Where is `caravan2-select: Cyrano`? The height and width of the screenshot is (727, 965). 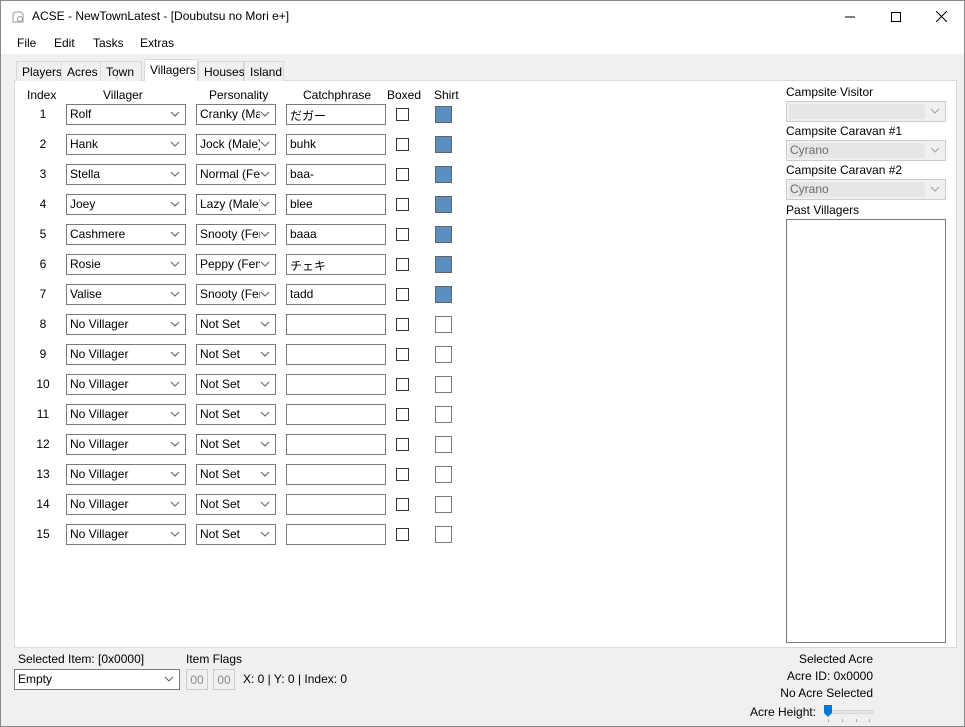
caravan2-select: Cyrano is located at coordinates (866, 189).